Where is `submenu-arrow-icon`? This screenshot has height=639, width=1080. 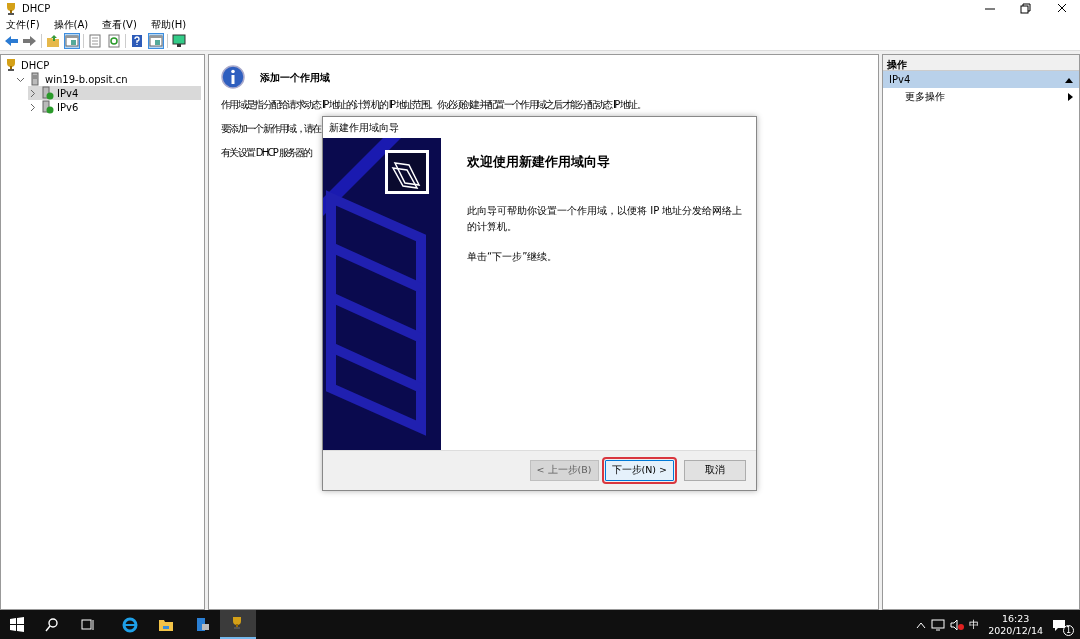 submenu-arrow-icon is located at coordinates (1070, 96).